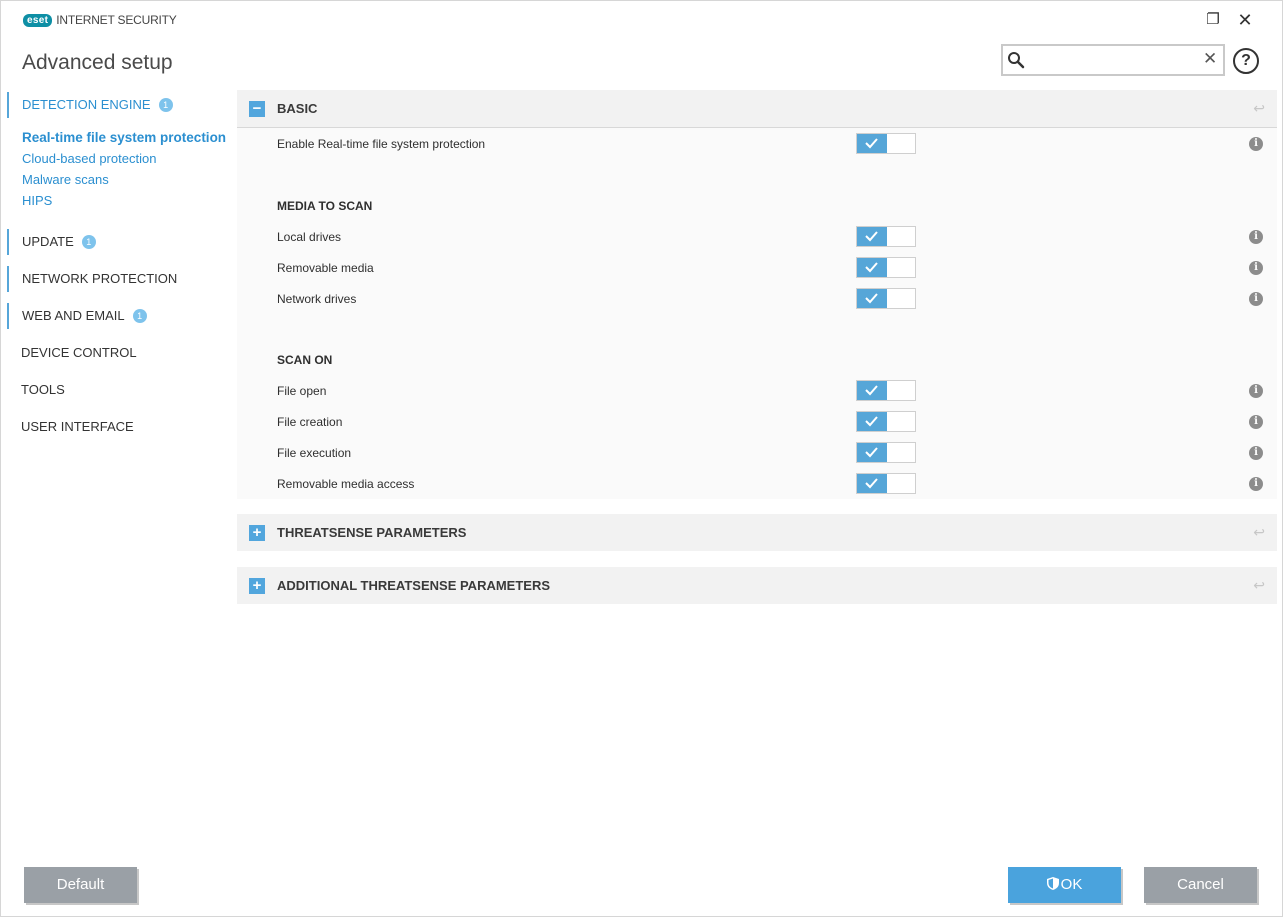 This screenshot has height=917, width=1283. Describe the element at coordinates (381, 144) in the screenshot. I see `setting-label: Enable Real-time file system protection` at that location.